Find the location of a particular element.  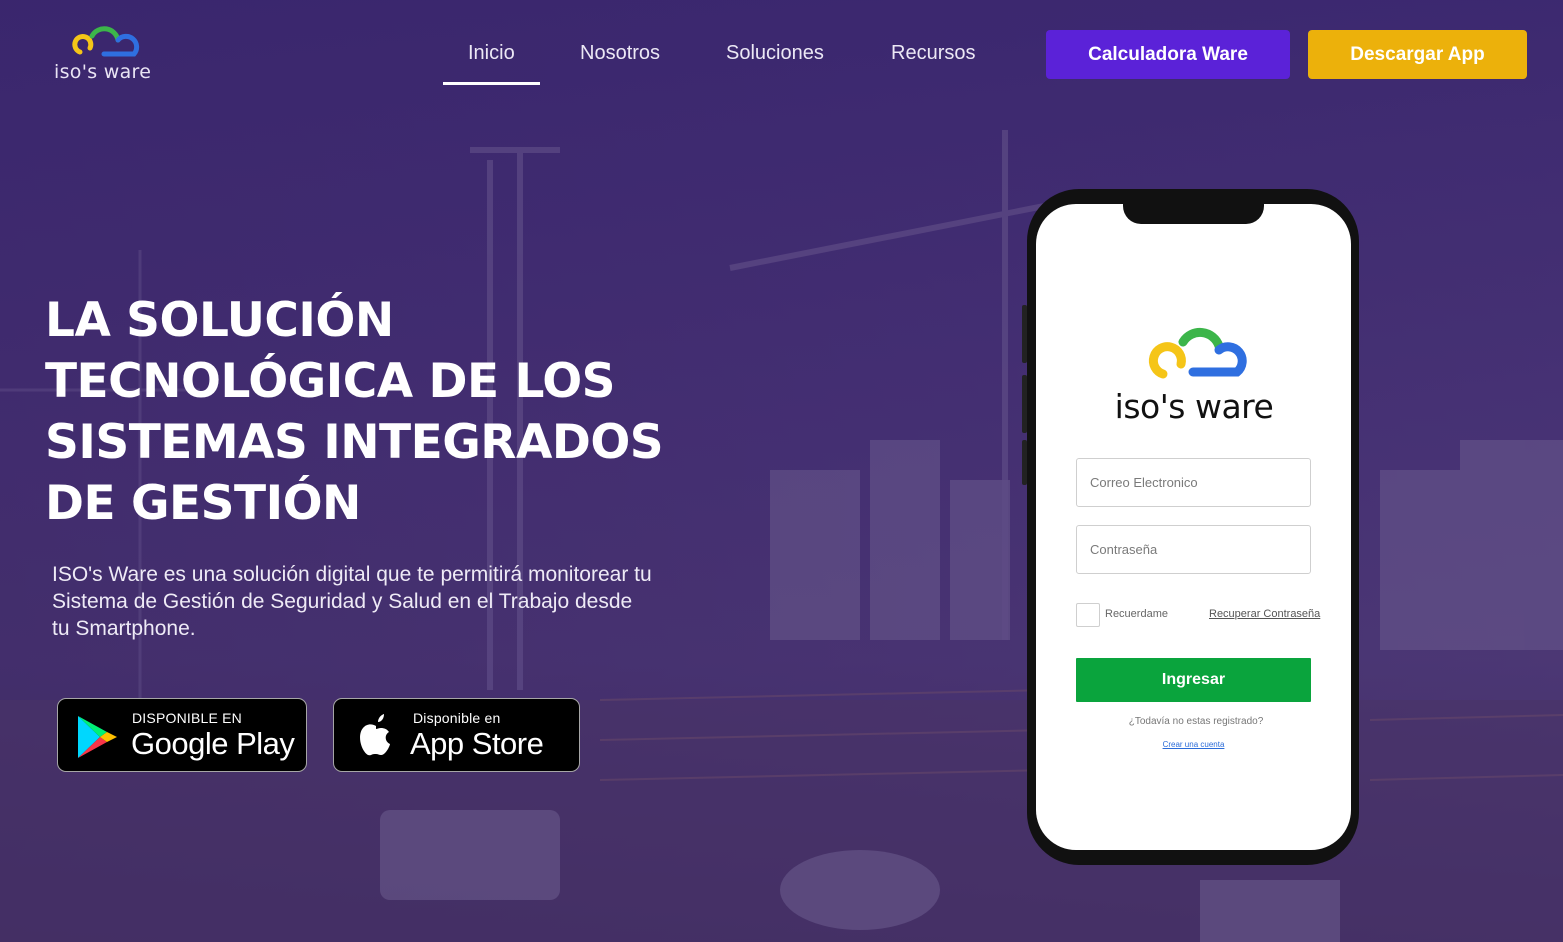

nav-item-soluciones: Soluciones is located at coordinates (775, 64).